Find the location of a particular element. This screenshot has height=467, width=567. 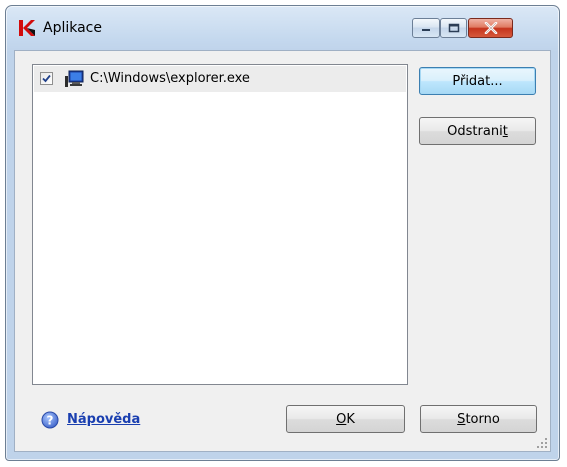

ok-label: K is located at coordinates (350, 419).